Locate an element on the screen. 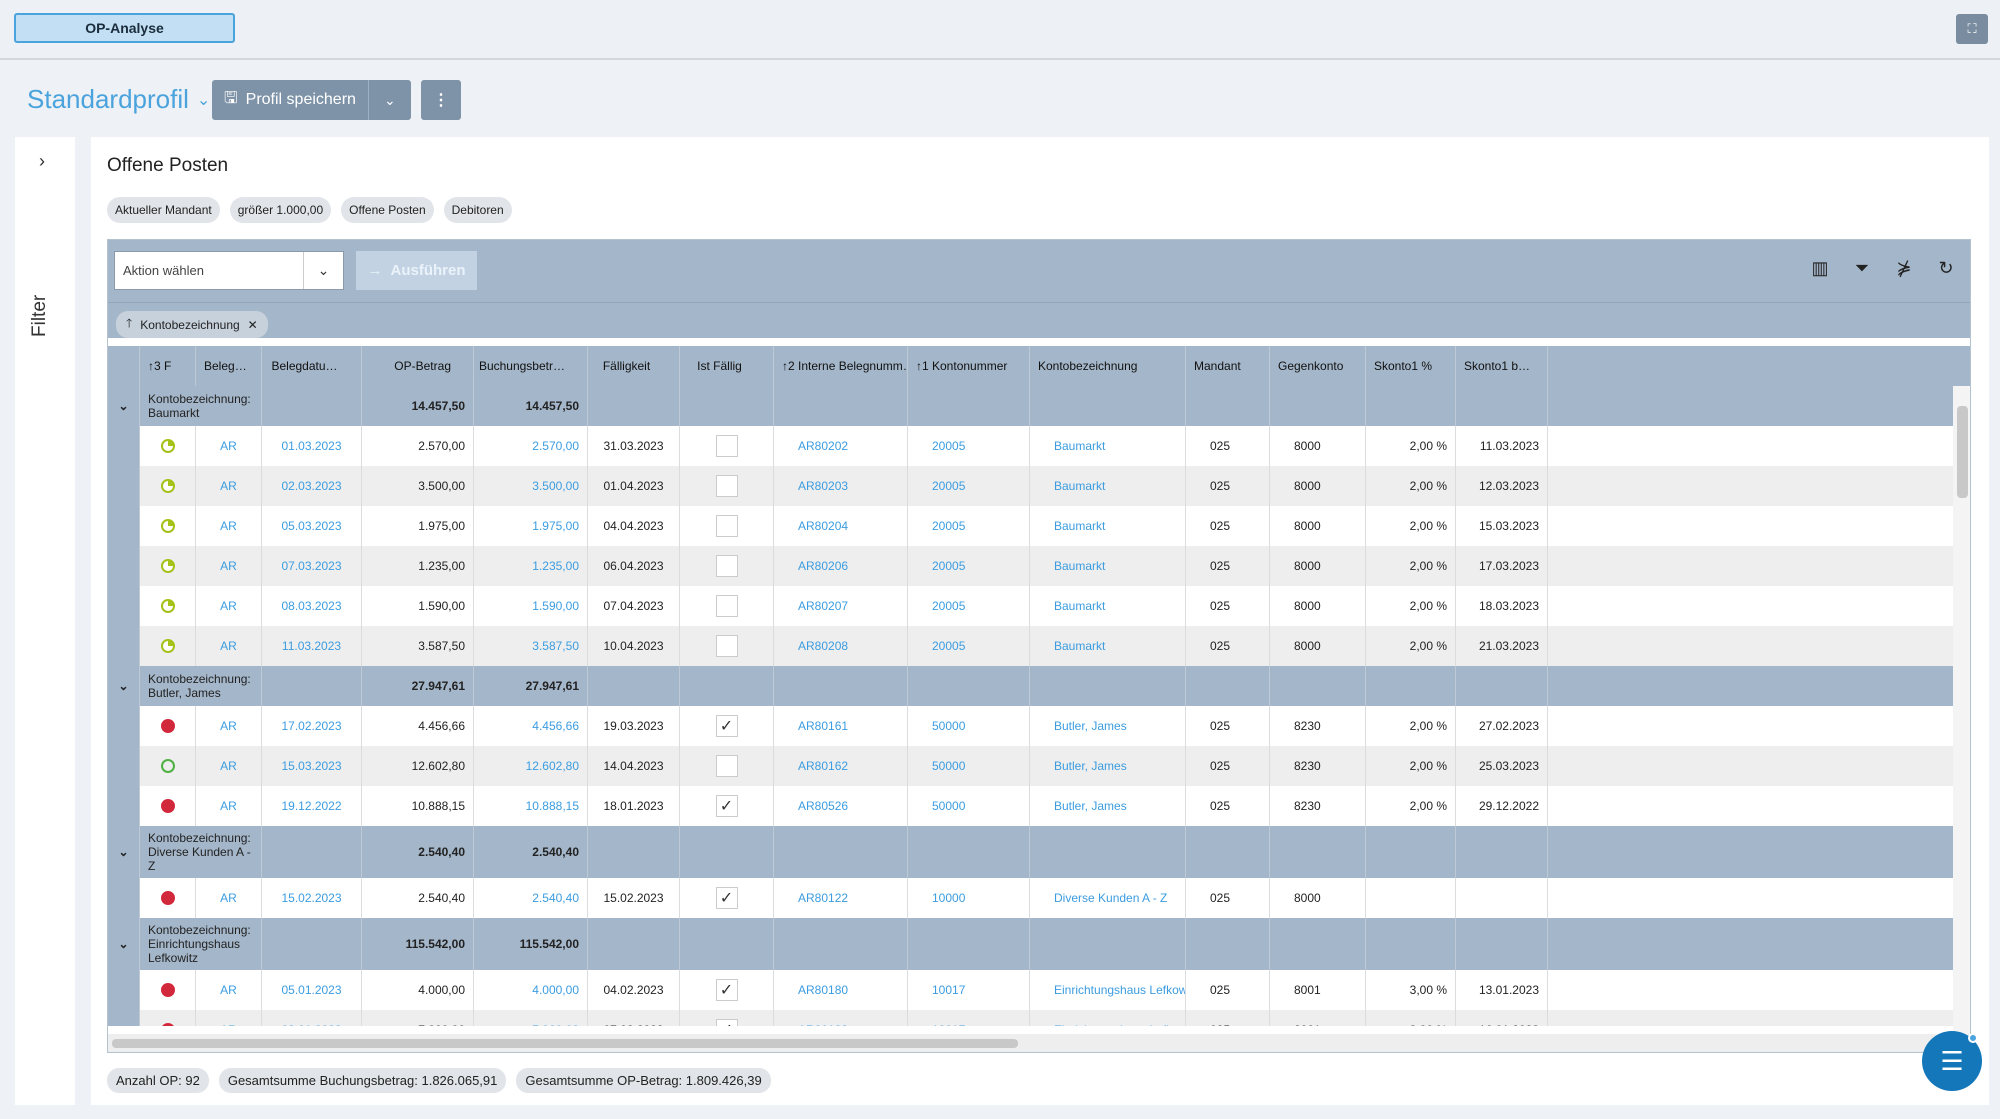  cell-datum: 08.03.2023 is located at coordinates (311, 606).